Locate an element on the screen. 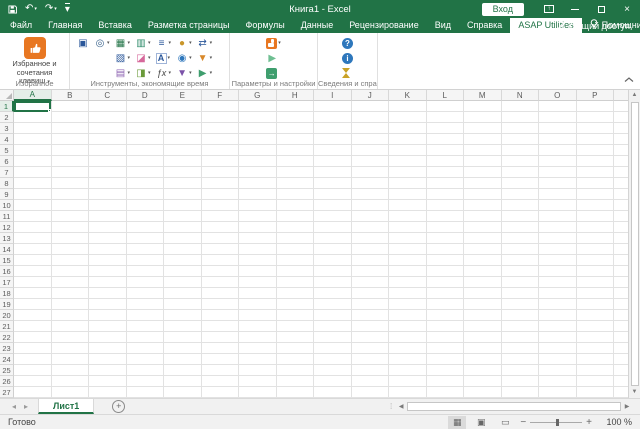  column-header-N: N is located at coordinates (520, 95).